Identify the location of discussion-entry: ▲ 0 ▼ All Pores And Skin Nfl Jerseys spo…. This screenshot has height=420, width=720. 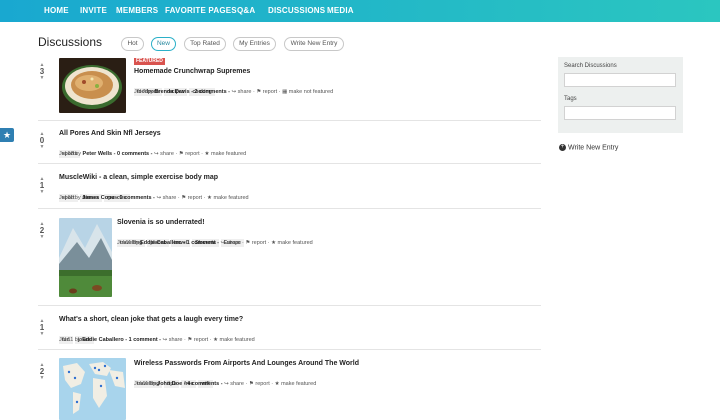
(289, 142).